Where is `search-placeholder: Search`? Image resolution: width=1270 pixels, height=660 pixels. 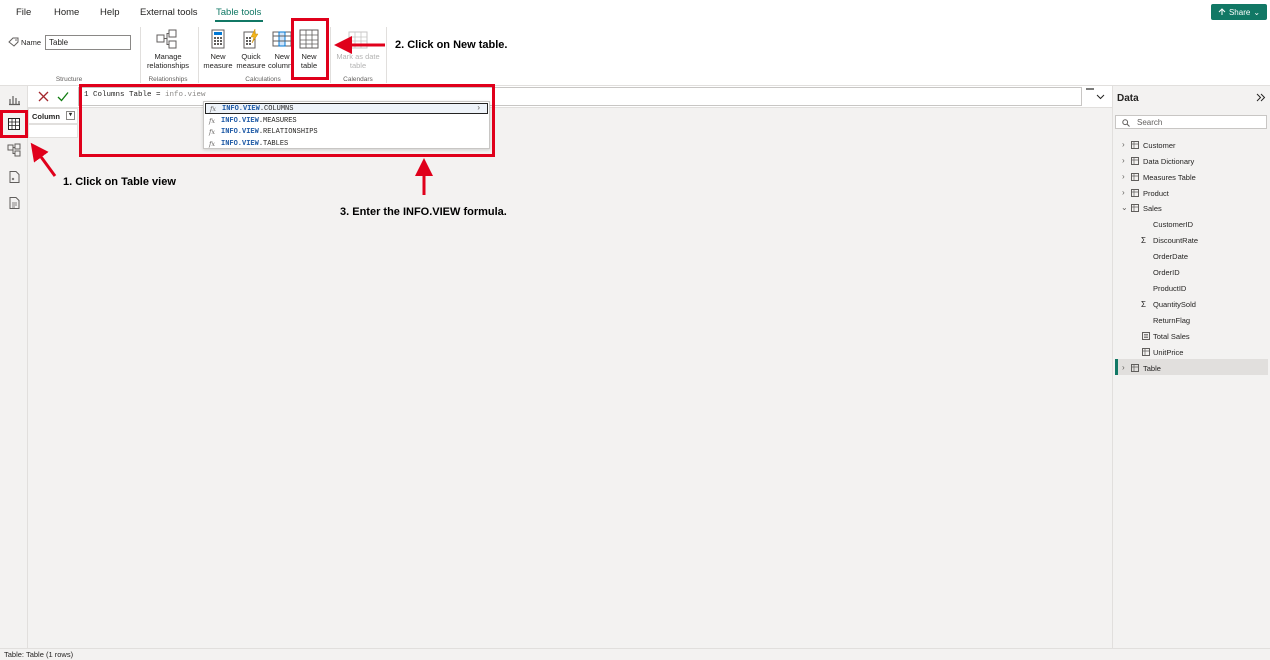
search-placeholder: Search is located at coordinates (1150, 122).